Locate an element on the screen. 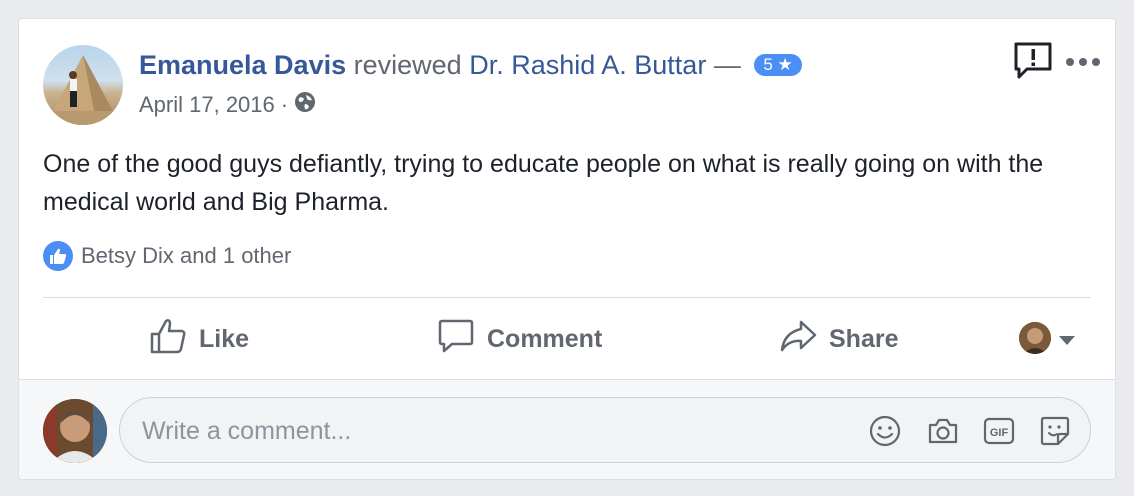  author-avatar is located at coordinates (83, 85).